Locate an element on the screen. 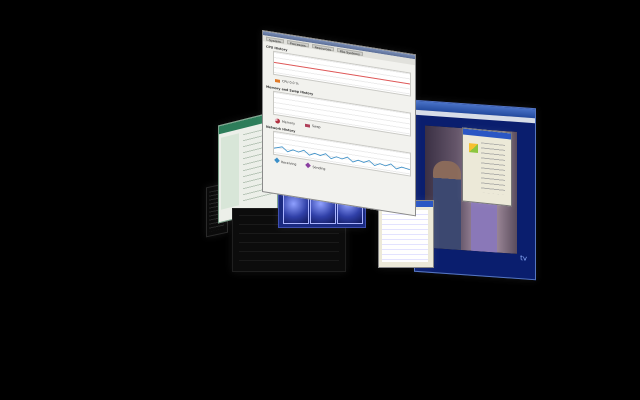 This screenshot has width=640, height=400. tab-processes: Processes is located at coordinates (297, 43).